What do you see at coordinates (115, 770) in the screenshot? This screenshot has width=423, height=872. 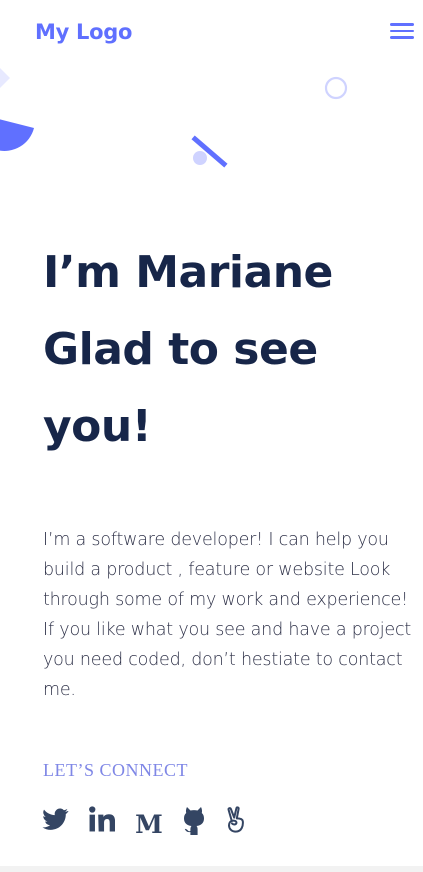 I see `lets-connect-link: LET’S CONNECT` at bounding box center [115, 770].